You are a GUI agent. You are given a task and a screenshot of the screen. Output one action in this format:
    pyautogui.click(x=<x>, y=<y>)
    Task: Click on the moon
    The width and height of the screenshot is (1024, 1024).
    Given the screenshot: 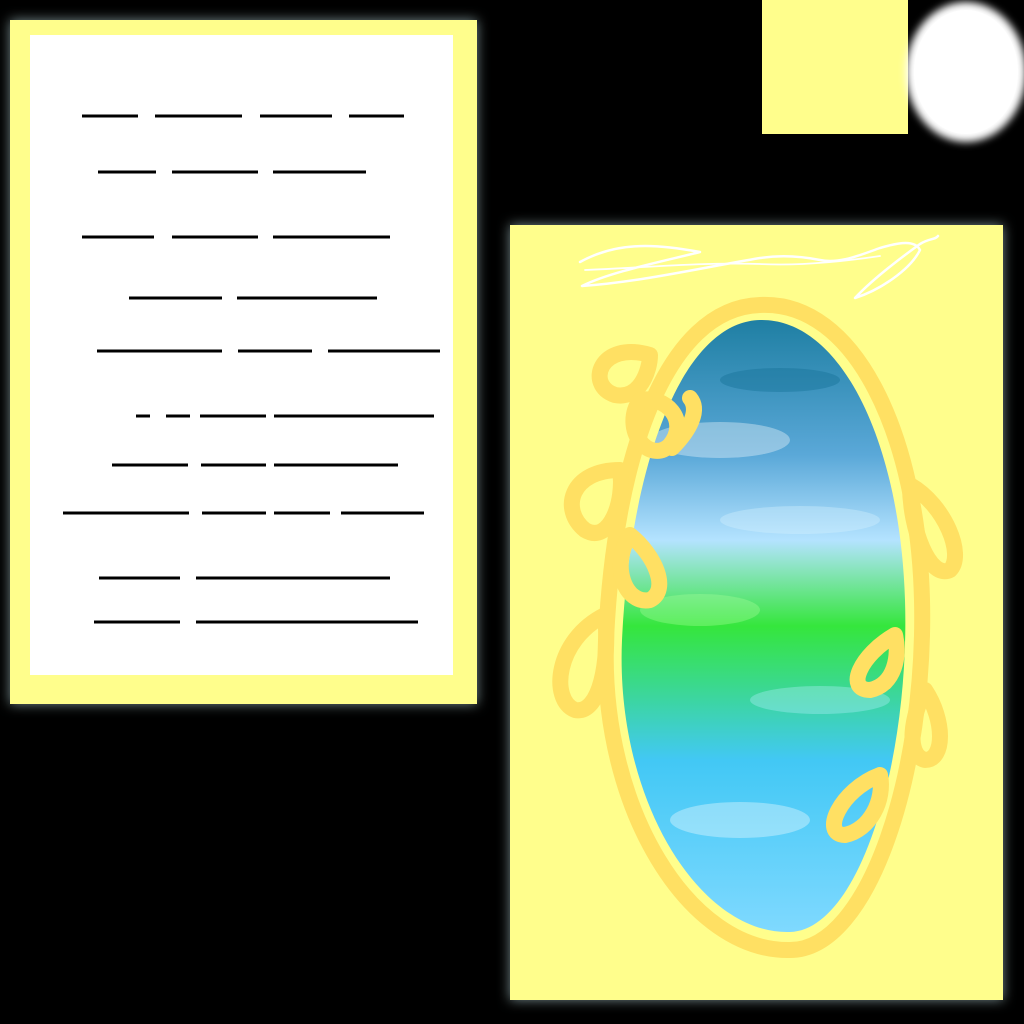 What is the action you would take?
    pyautogui.click(x=965, y=72)
    